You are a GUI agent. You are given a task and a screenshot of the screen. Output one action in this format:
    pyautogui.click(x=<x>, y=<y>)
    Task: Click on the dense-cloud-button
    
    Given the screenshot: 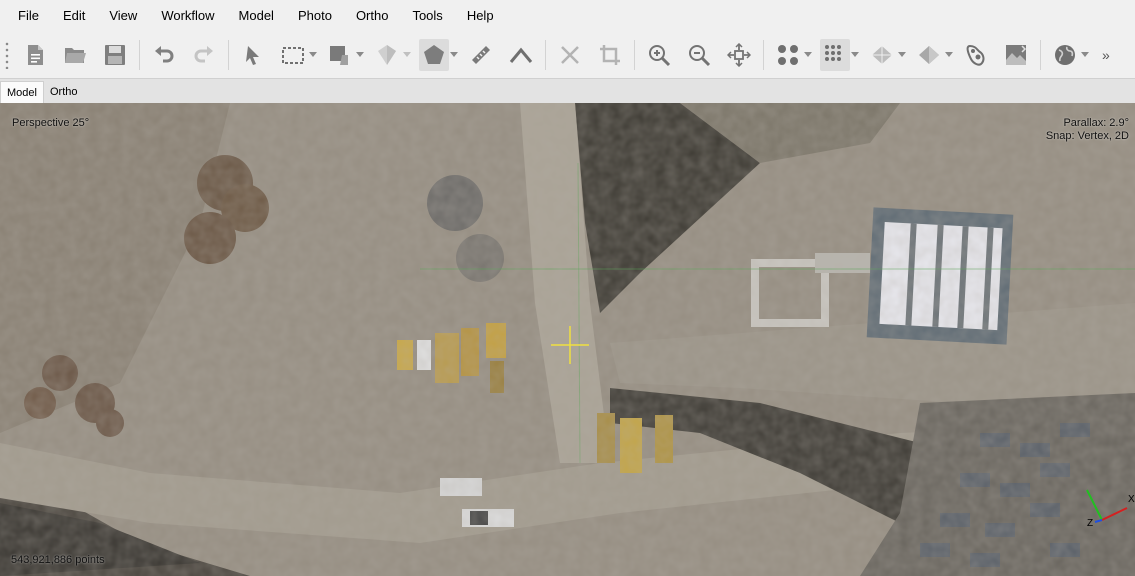 What is the action you would take?
    pyautogui.click(x=835, y=54)
    